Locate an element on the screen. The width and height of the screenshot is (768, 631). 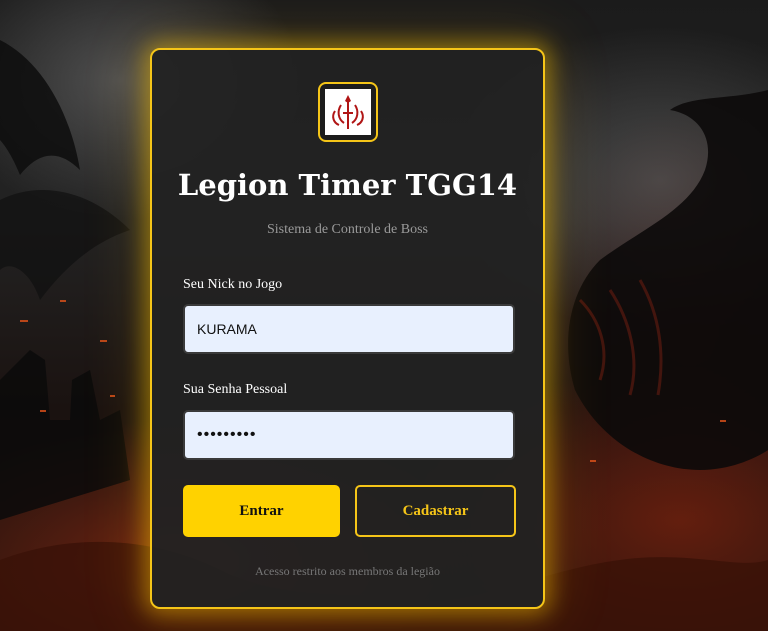
footer-note: Acesso restrito aos membros da legião is located at coordinates (347, 571).